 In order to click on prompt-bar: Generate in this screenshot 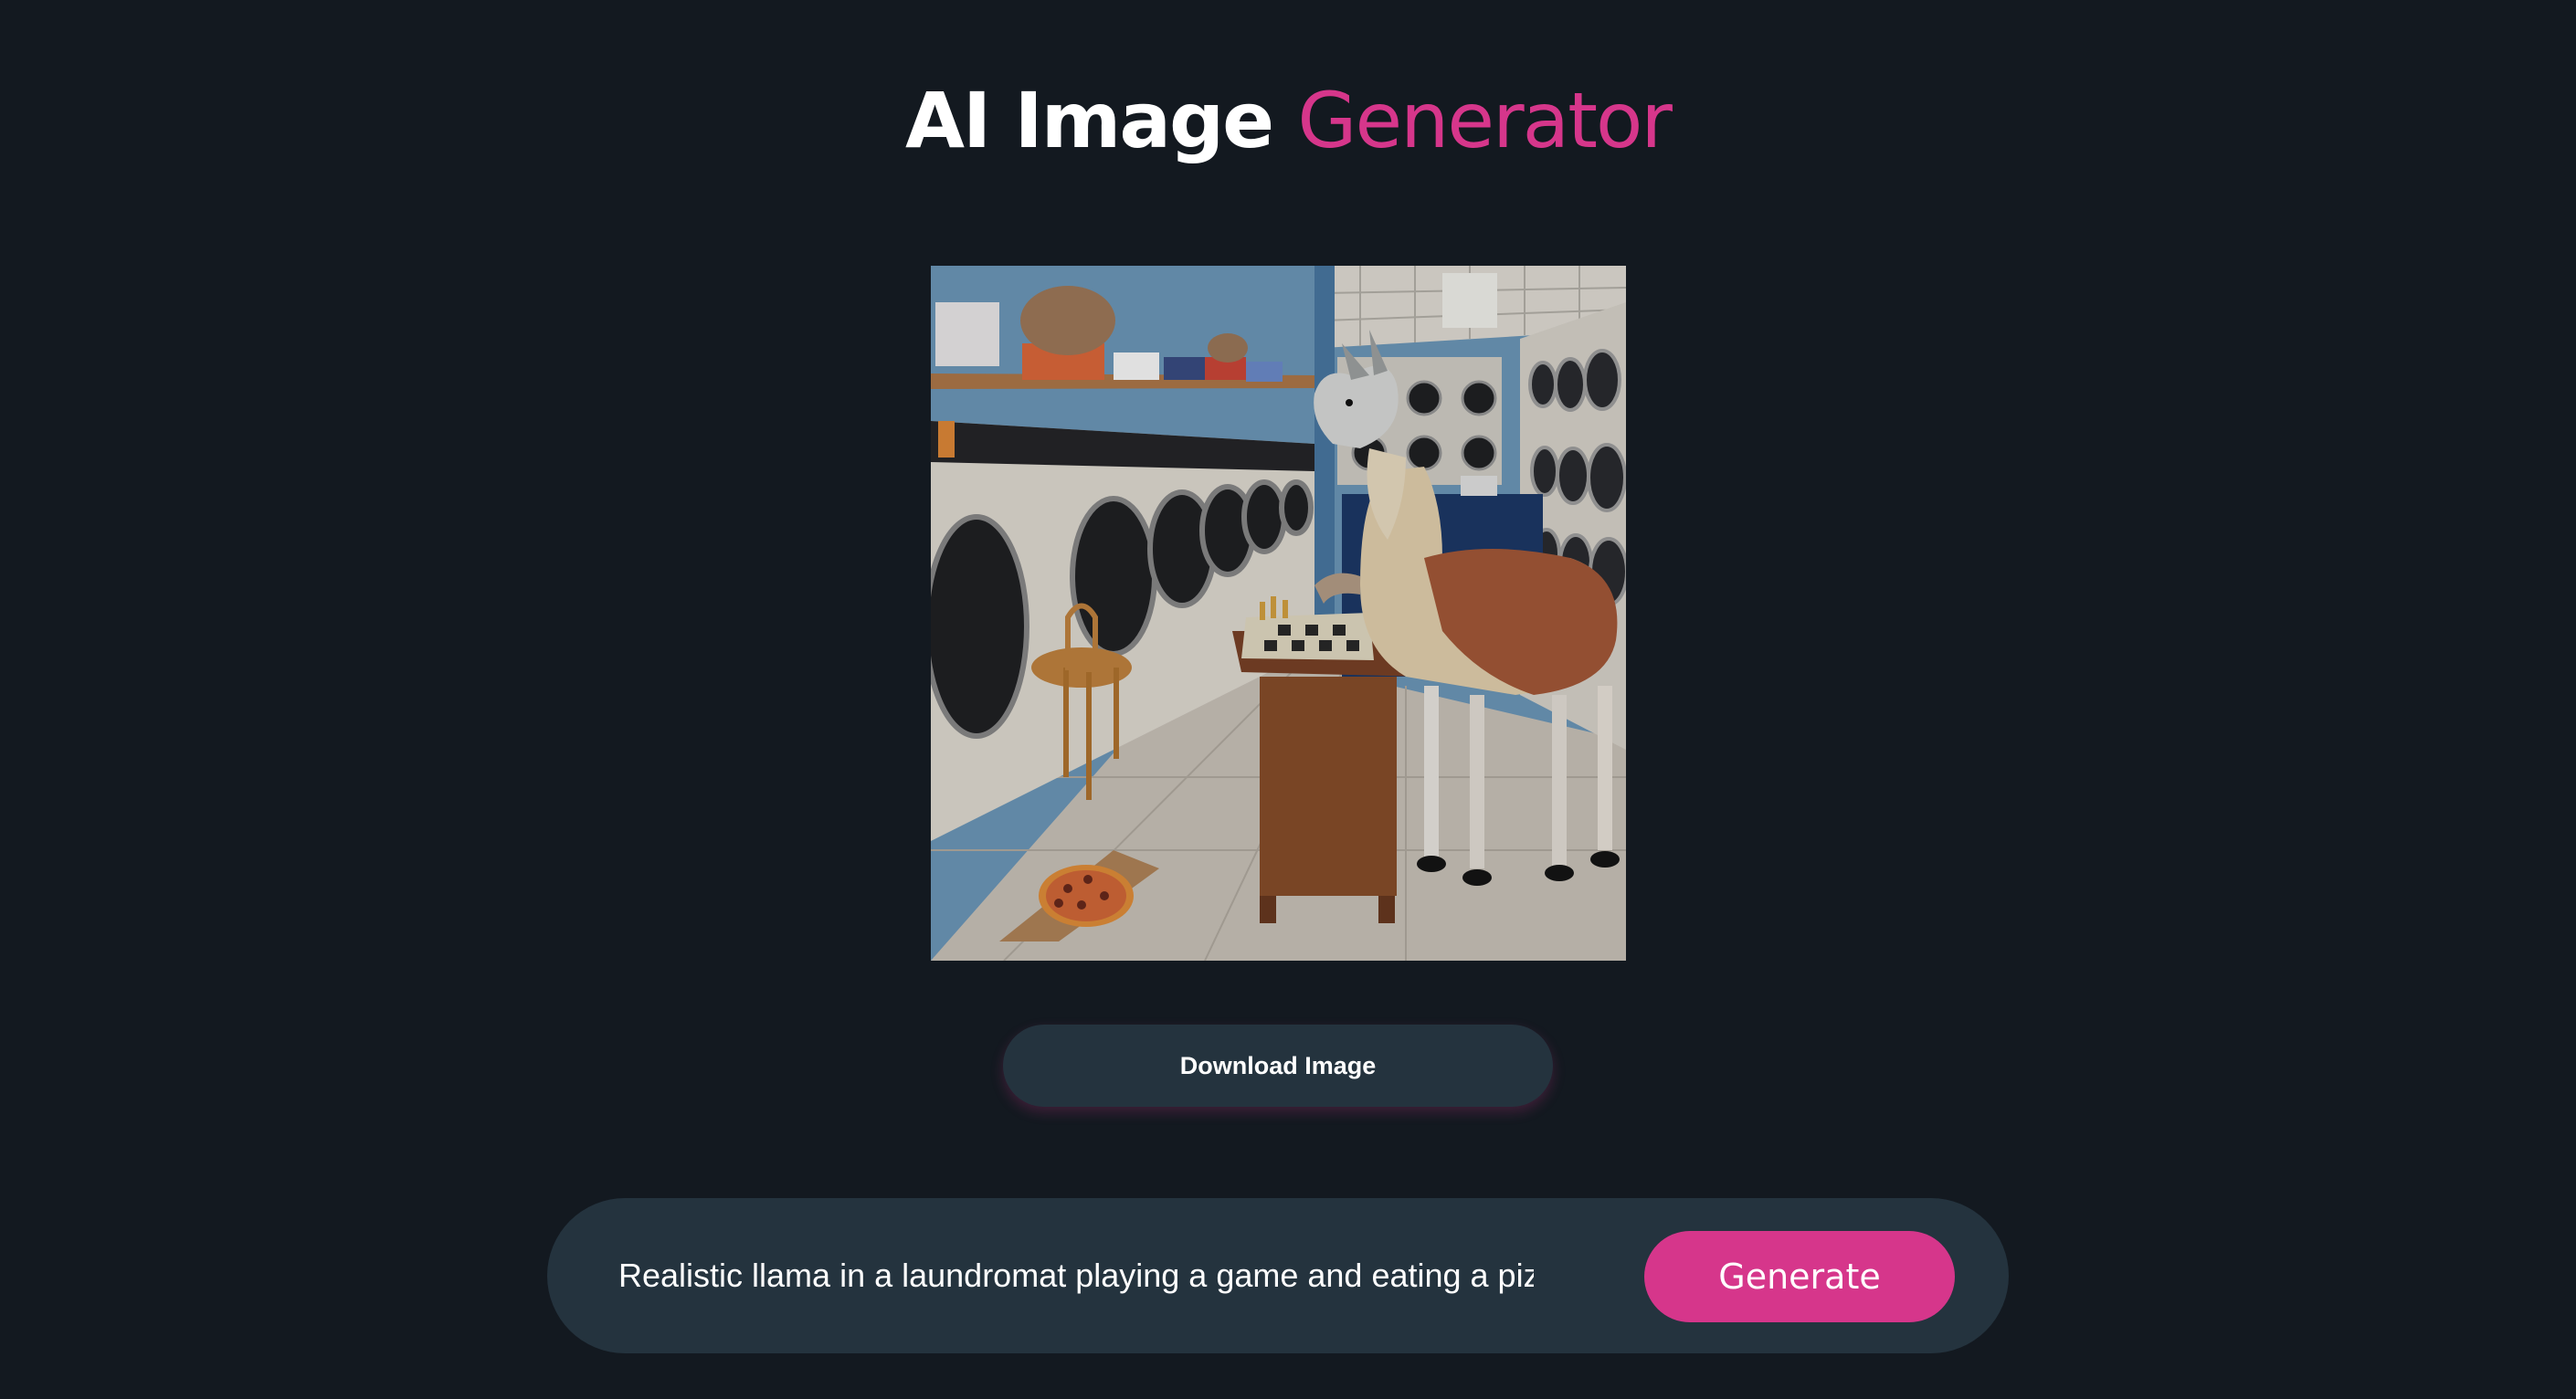, I will do `click(1278, 1275)`.